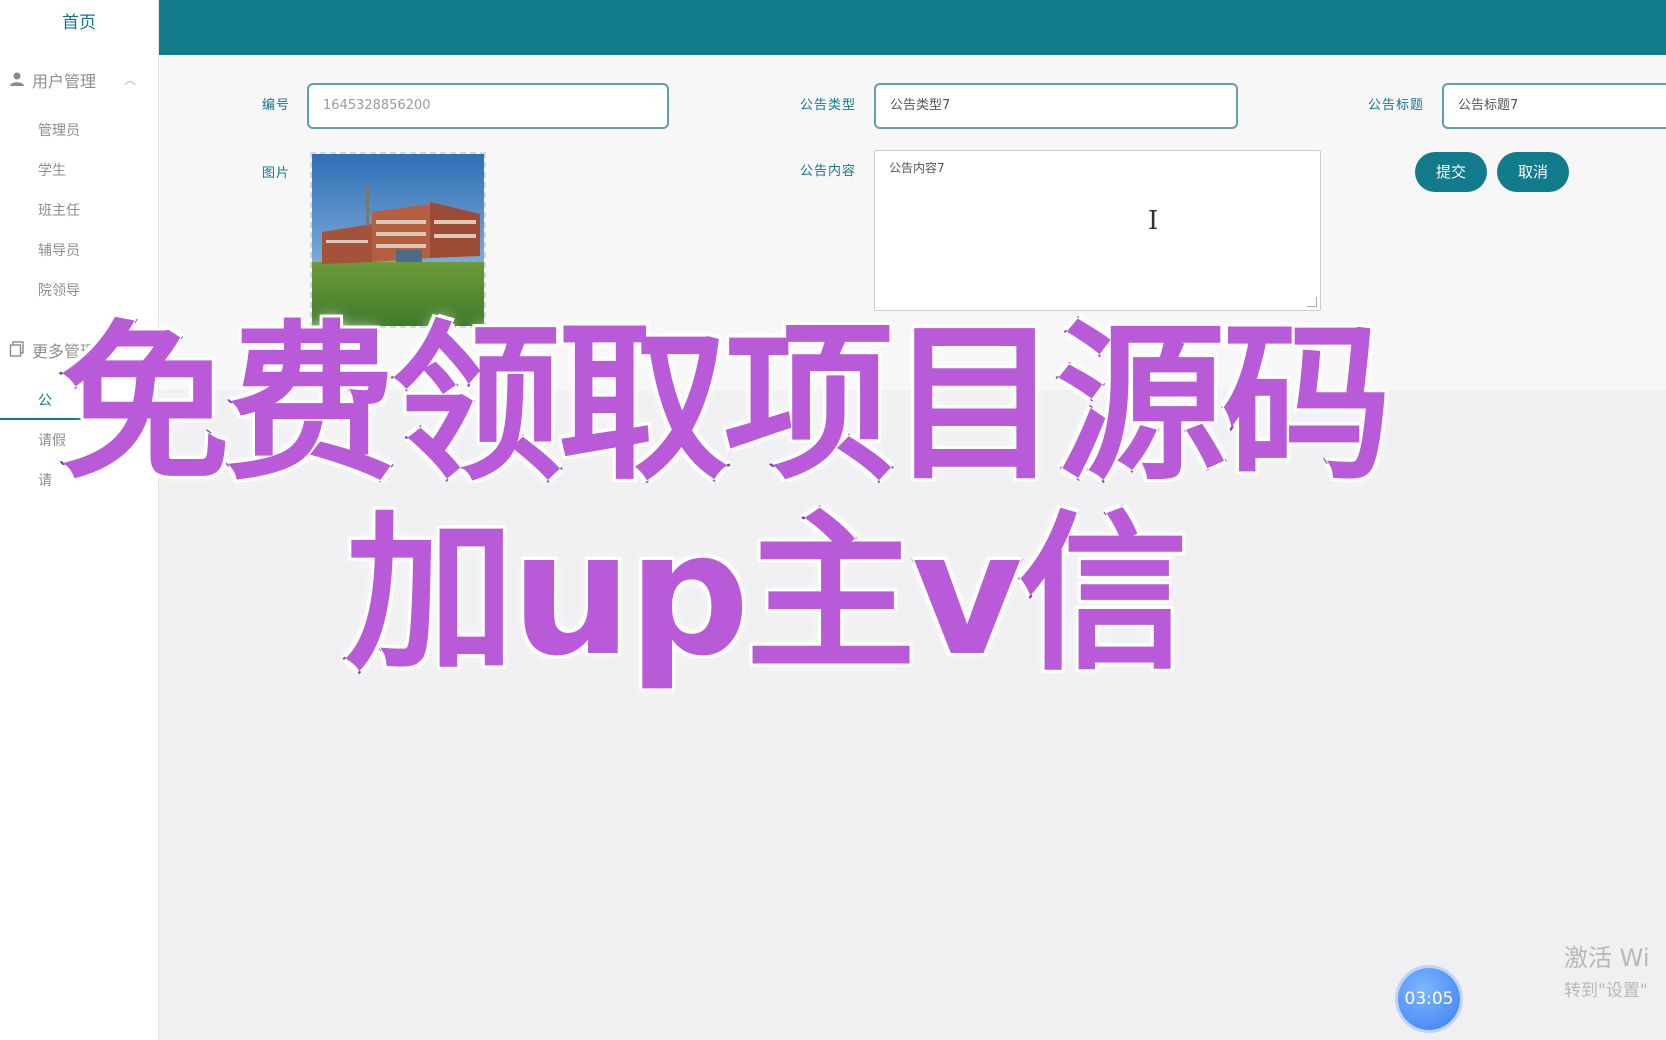 Image resolution: width=1666 pixels, height=1040 pixels. Describe the element at coordinates (1533, 172) in the screenshot. I see `cancel-button: 取消` at that location.